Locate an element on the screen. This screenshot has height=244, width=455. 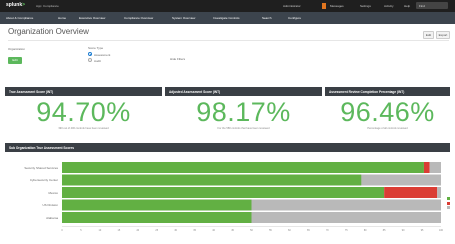
nav-item-compliance-overview: Compliance Overview is located at coordinates (138, 18).